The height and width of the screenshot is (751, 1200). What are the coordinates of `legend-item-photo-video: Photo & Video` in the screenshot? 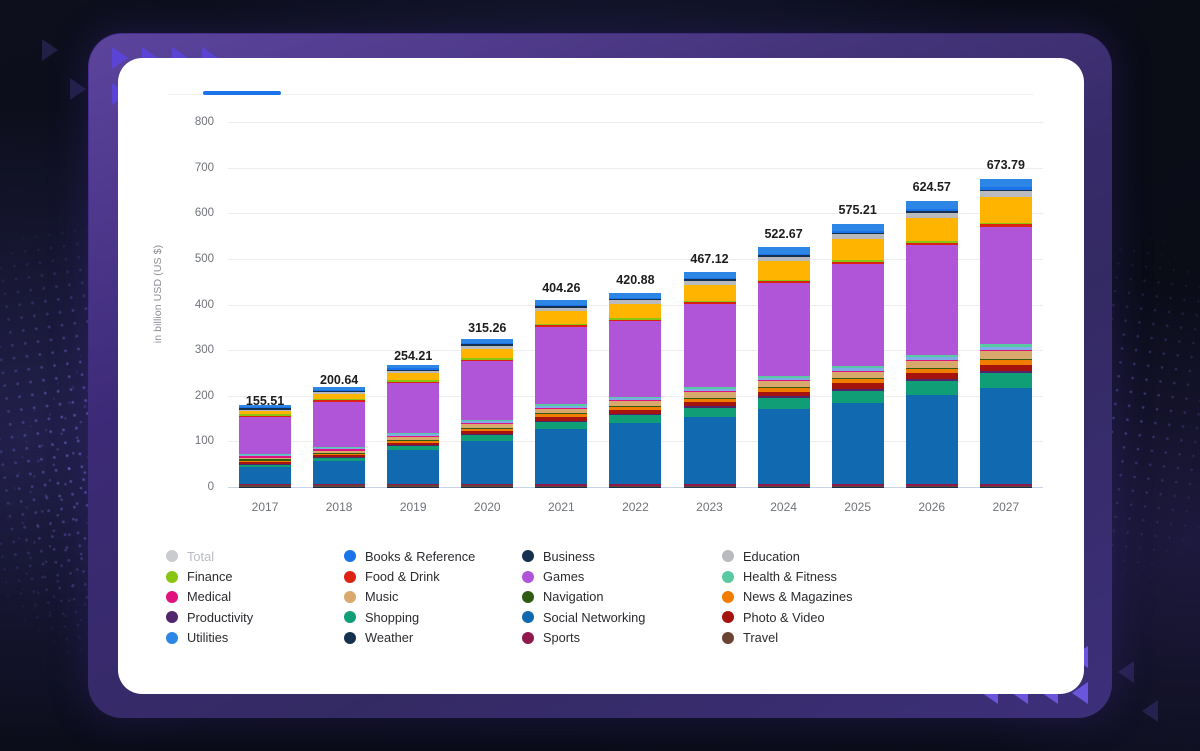 It's located at (822, 617).